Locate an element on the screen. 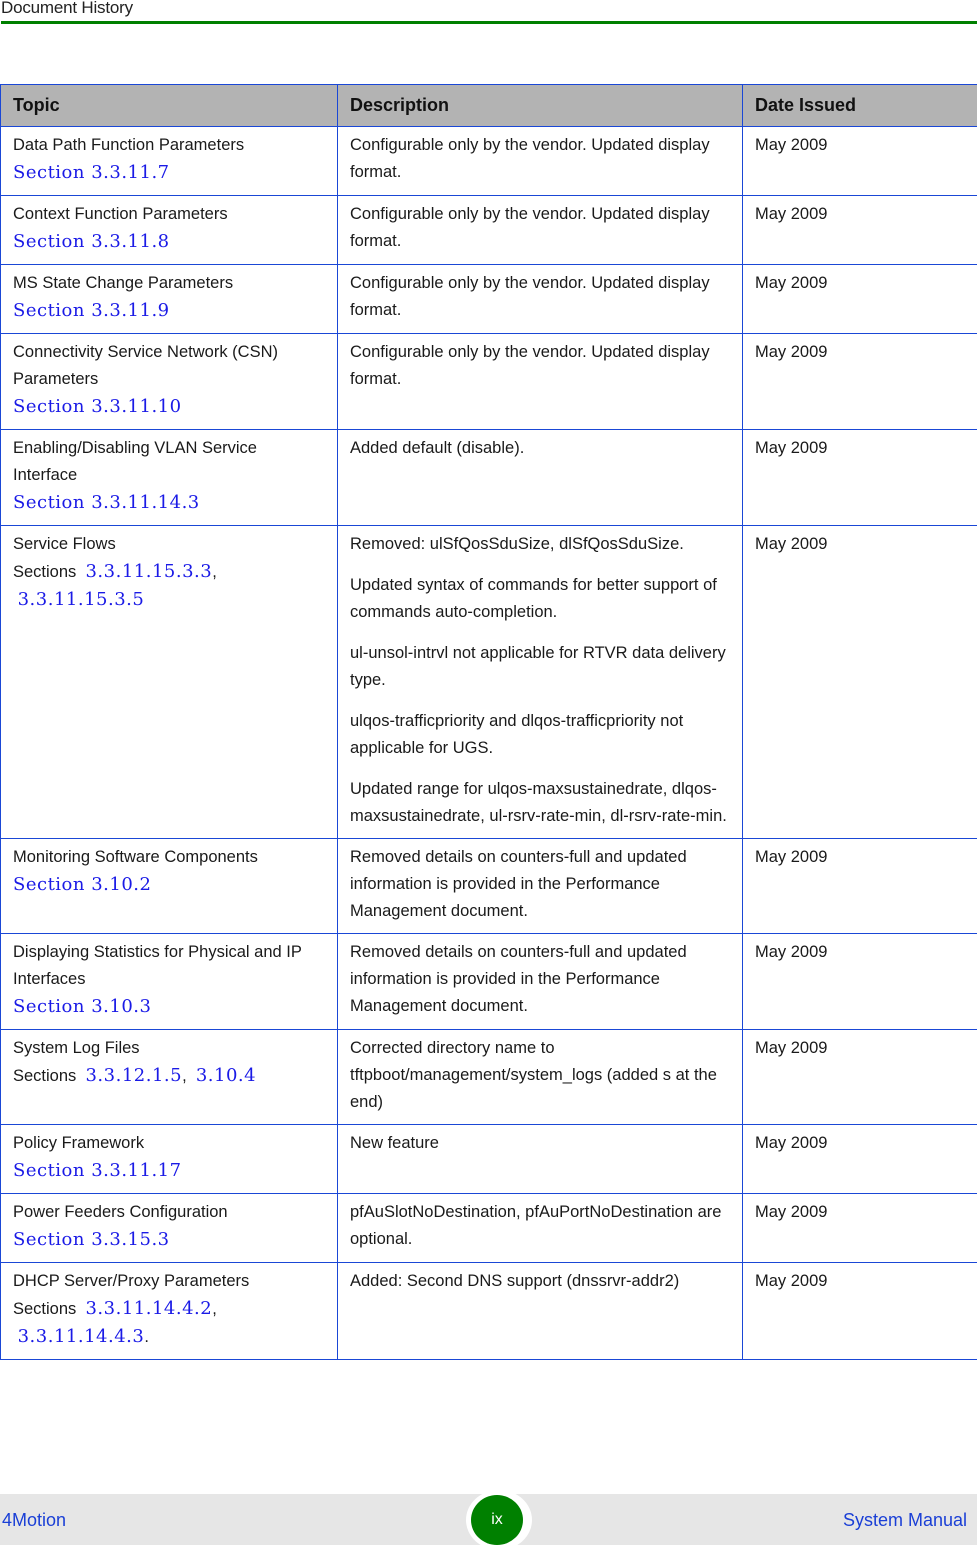  section-link: 3.3.11.14.4.3 is located at coordinates (81, 1336).